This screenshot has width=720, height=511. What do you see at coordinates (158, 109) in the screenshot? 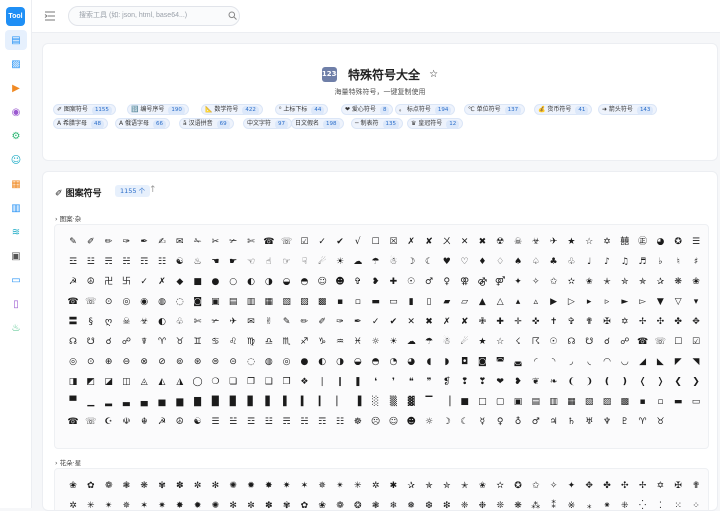
I see `category-tag: 🔢 编号序号190` at bounding box center [158, 109].